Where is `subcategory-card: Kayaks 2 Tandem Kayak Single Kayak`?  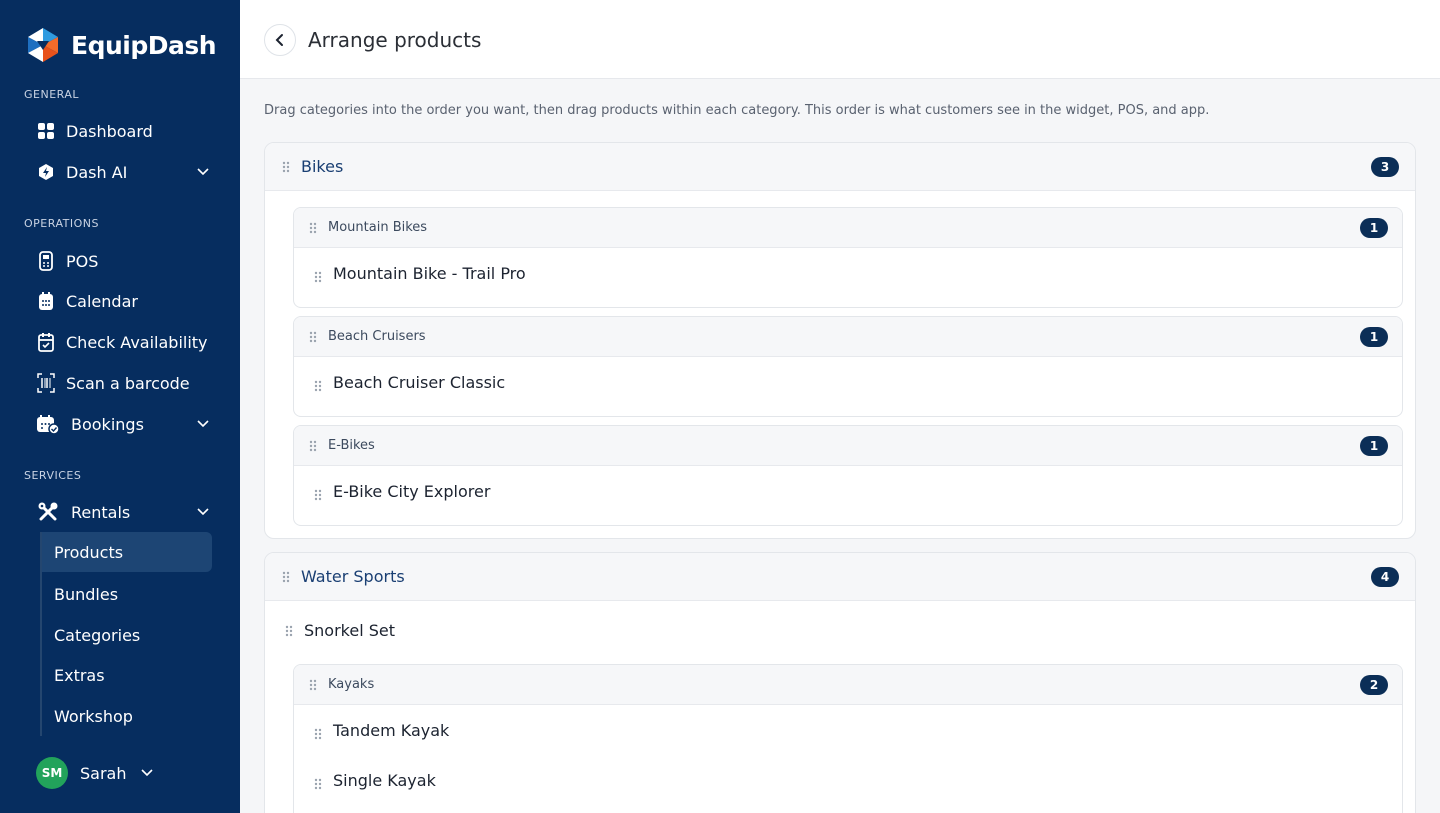
subcategory-card: Kayaks 2 Tandem Kayak Single Kayak is located at coordinates (848, 738).